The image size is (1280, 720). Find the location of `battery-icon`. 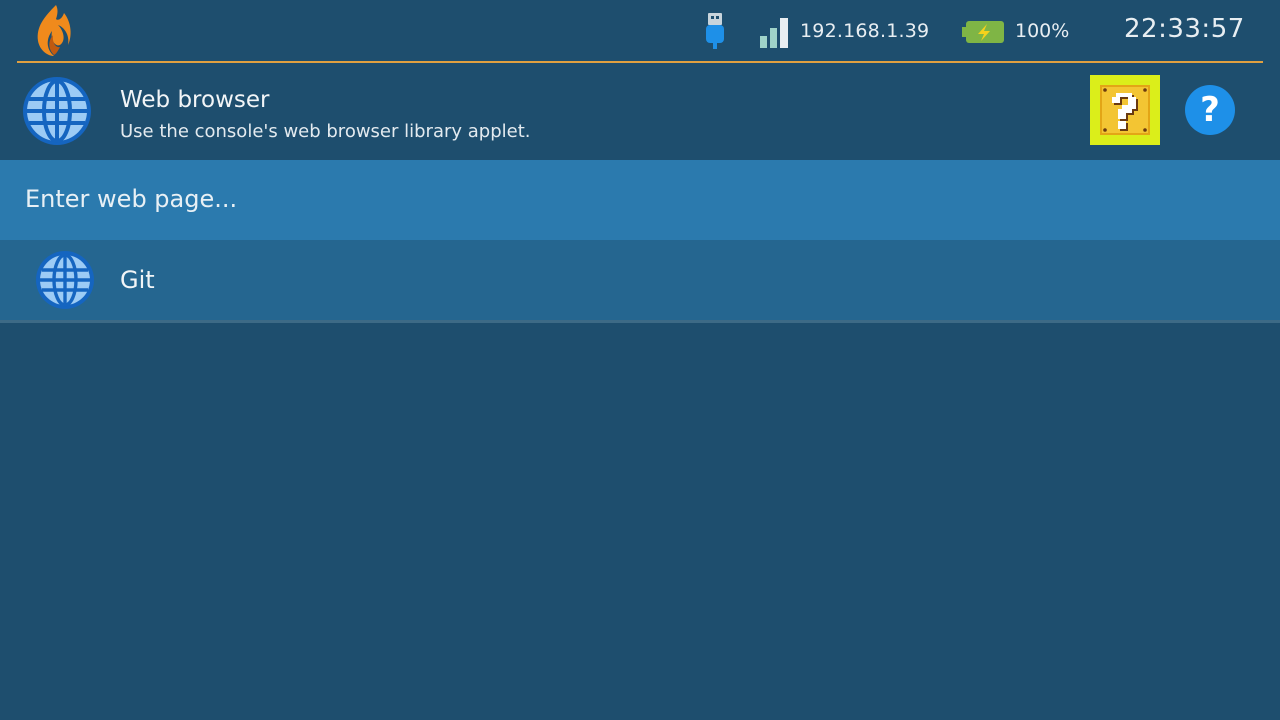

battery-icon is located at coordinates (983, 32).